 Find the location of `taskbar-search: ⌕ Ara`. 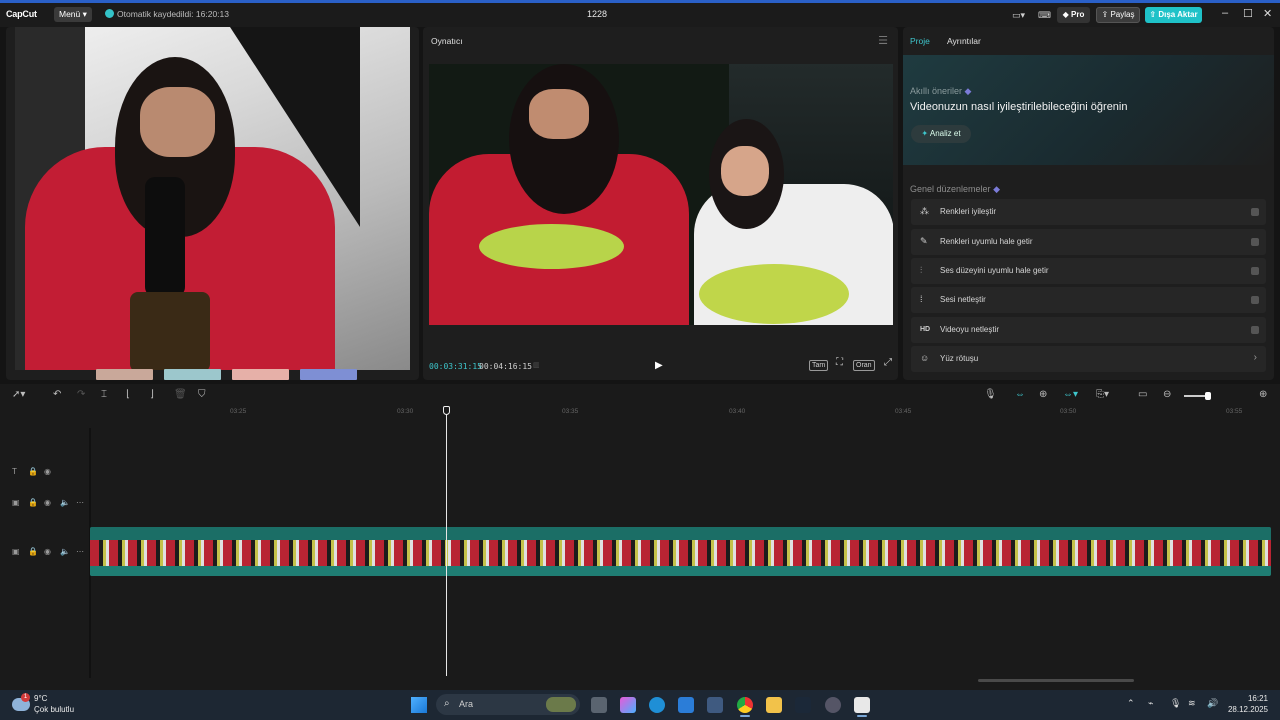

taskbar-search: ⌕ Ara is located at coordinates (508, 704).